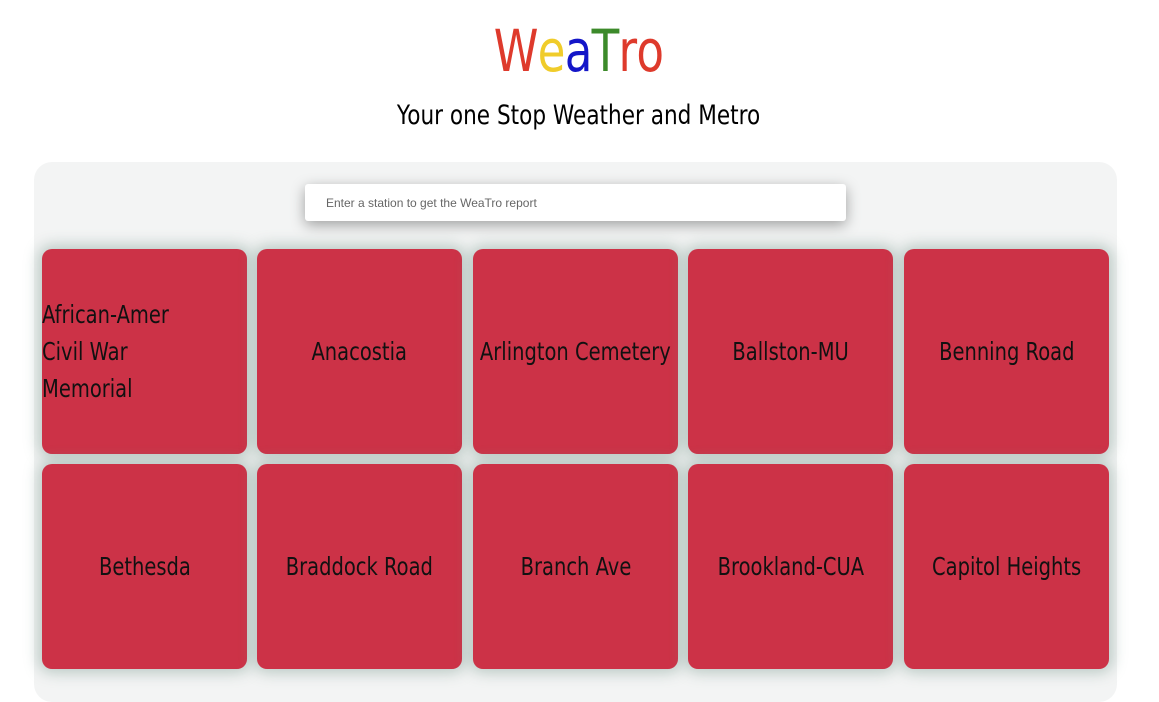 Image resolution: width=1159 pixels, height=702 pixels. I want to click on station-tile-label: Bethesda, so click(144, 566).